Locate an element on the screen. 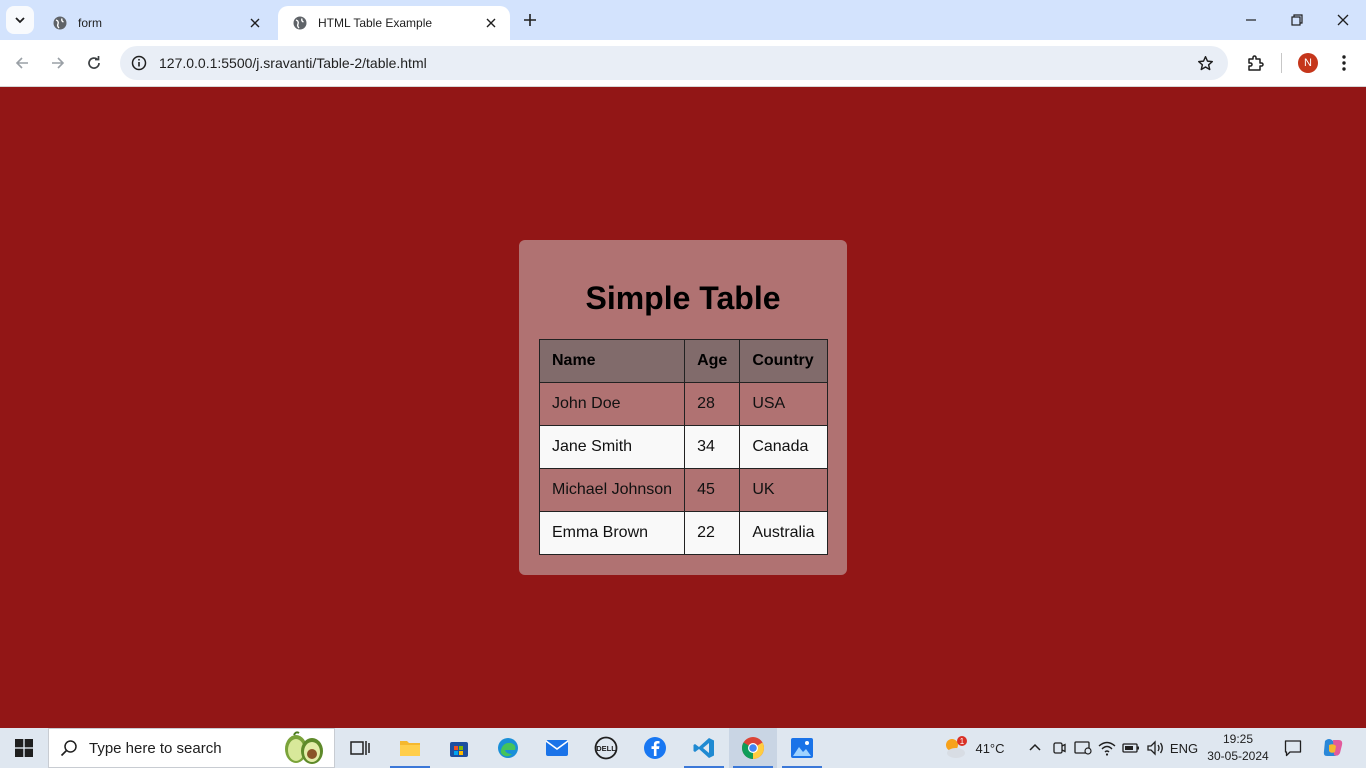 This screenshot has height=768, width=1366. tab-form: form is located at coordinates (156, 23).